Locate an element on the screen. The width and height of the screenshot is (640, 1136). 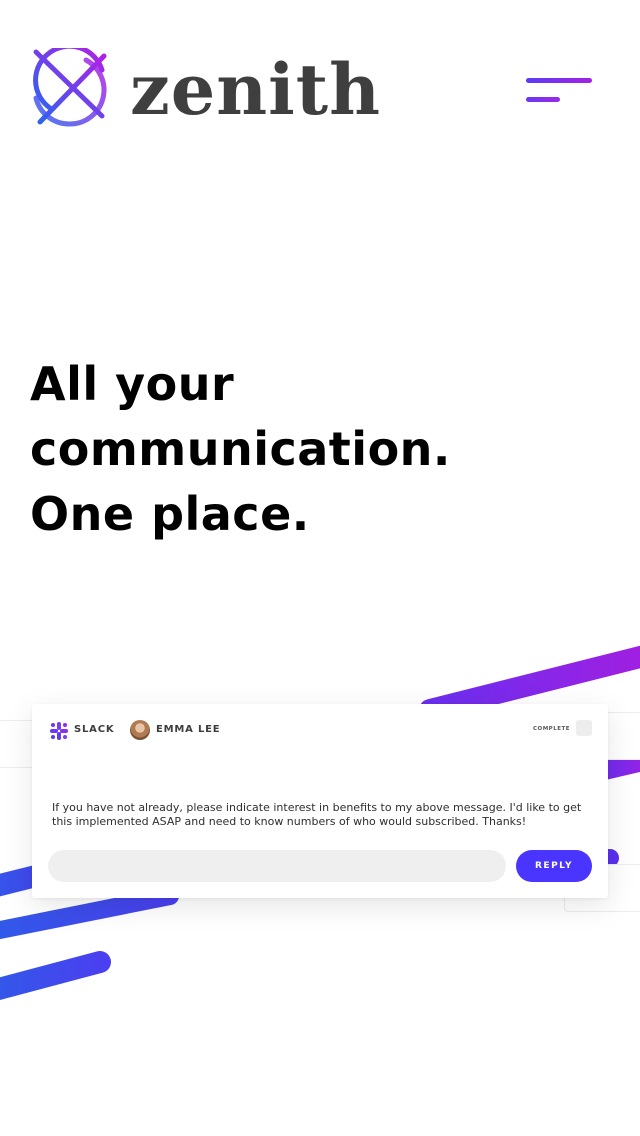
brand-logo: zenith is located at coordinates (205, 89).